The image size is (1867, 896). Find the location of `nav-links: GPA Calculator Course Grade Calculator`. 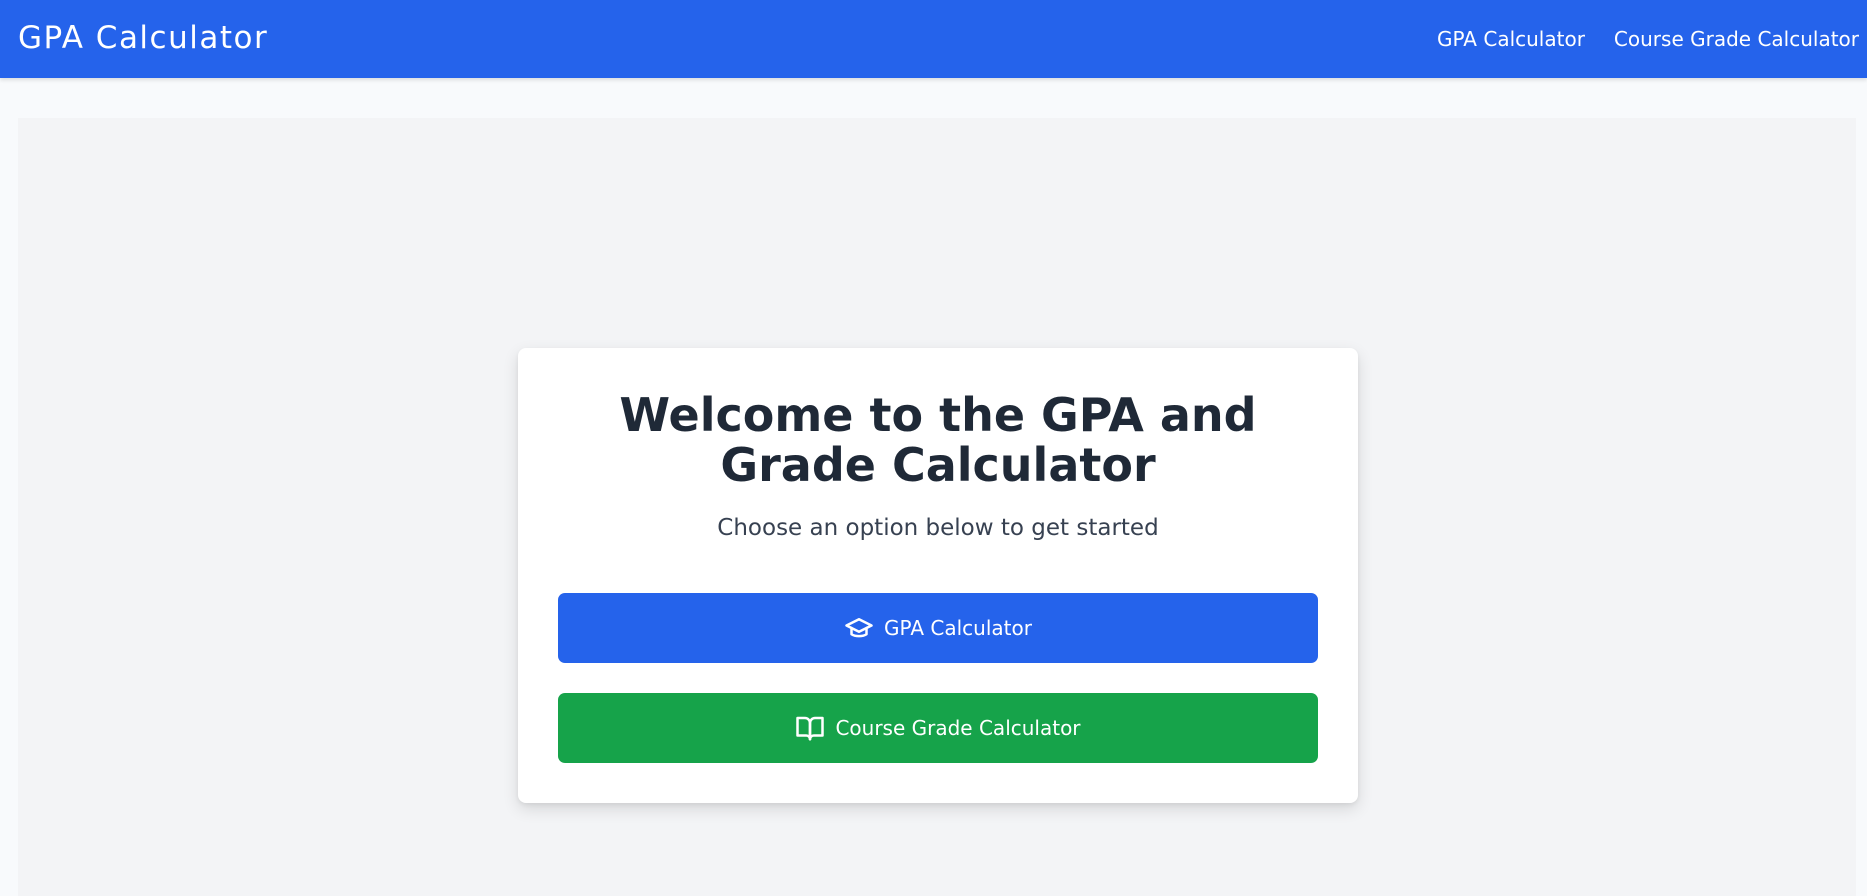

nav-links: GPA Calculator Course Grade Calculator is located at coordinates (1633, 39).